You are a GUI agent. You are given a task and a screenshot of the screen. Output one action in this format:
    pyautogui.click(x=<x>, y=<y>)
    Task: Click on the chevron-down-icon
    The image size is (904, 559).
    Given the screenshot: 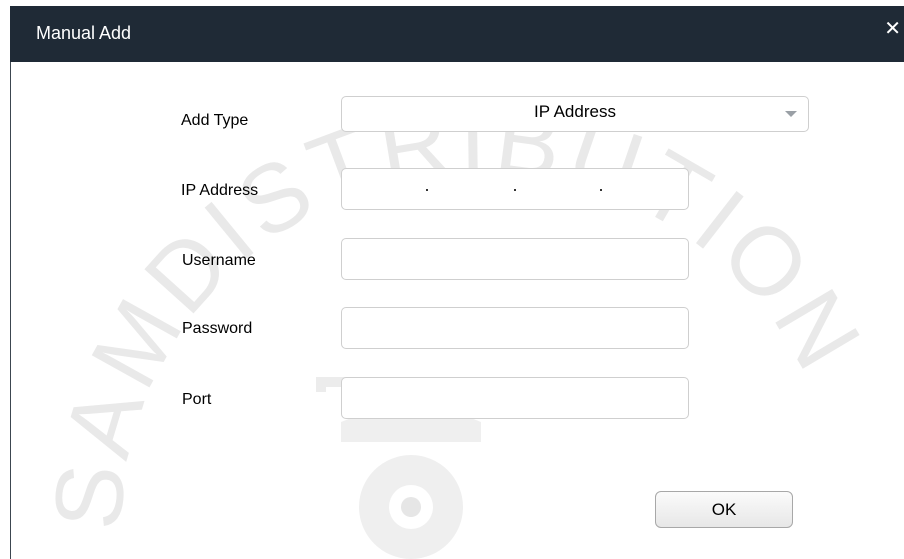 What is the action you would take?
    pyautogui.click(x=791, y=114)
    